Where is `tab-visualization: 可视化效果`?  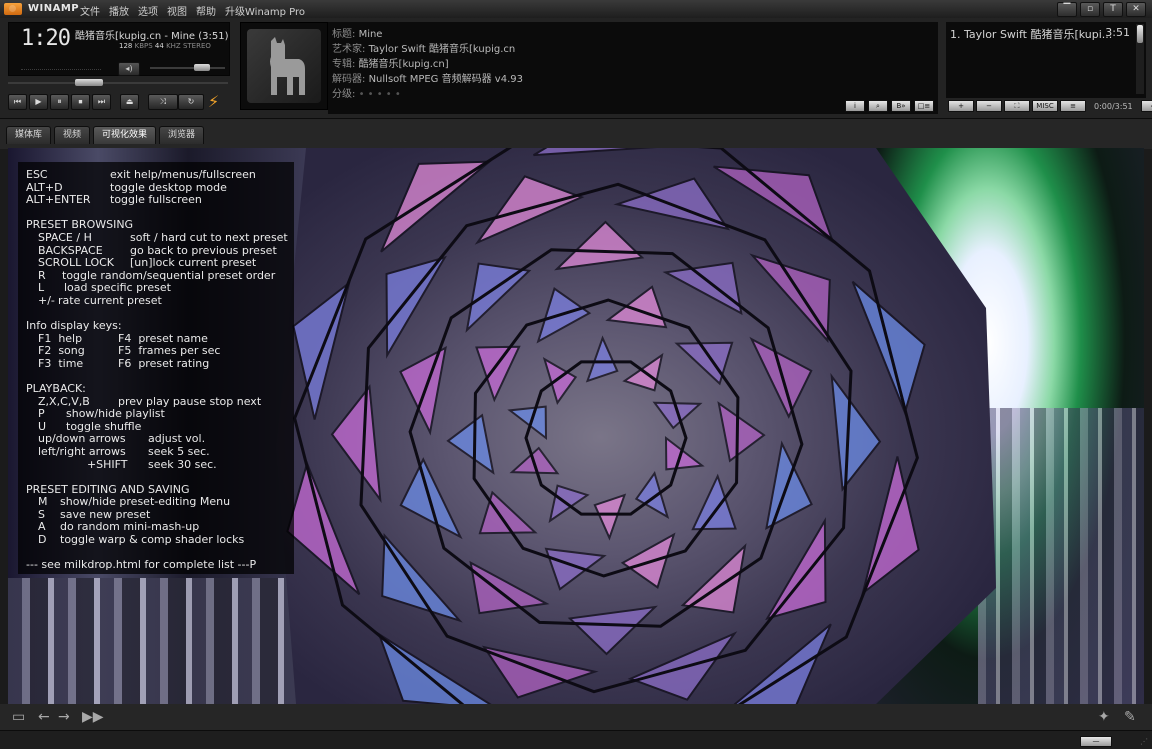
tab-visualization: 可视化效果 is located at coordinates (125, 135).